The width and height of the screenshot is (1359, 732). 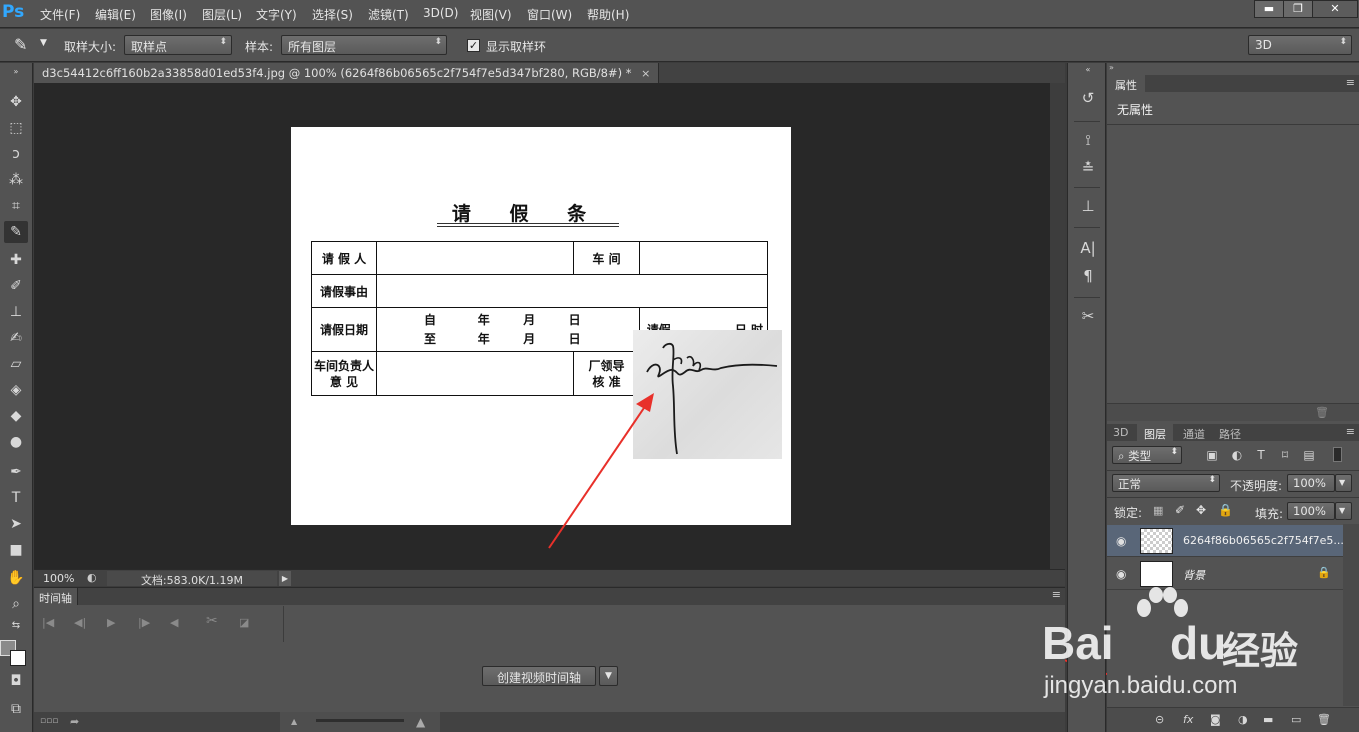 I want to click on audio-icon: ◀, so click(x=174, y=622).